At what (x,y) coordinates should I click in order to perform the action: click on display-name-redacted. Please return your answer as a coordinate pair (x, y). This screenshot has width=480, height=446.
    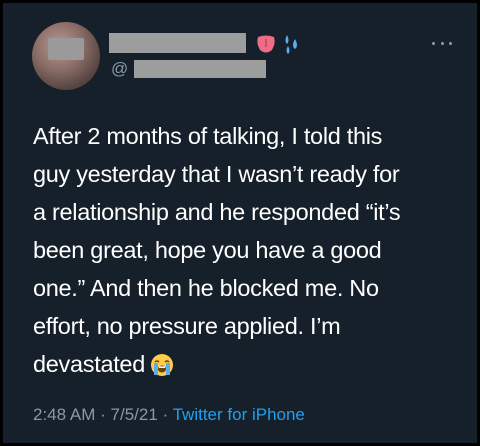
    Looking at the image, I should click on (177, 43).